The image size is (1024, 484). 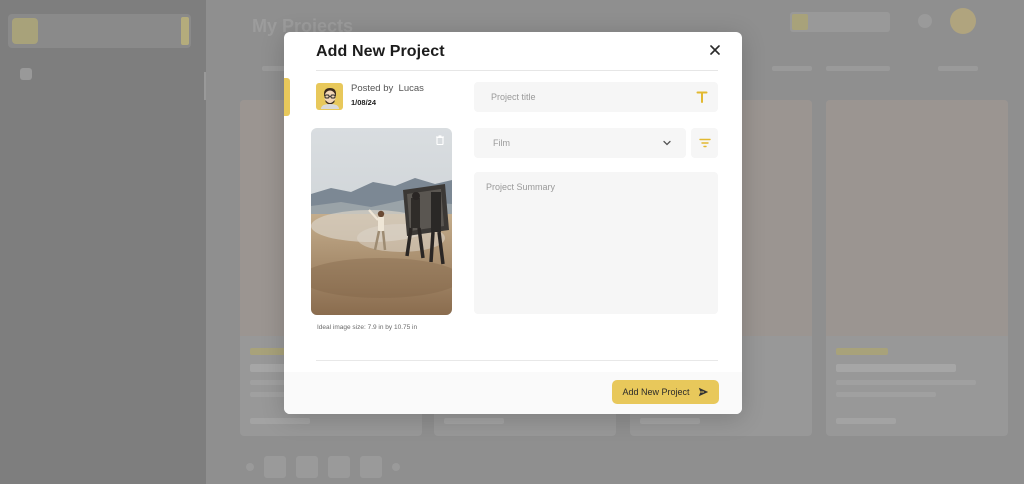 I want to click on close-button, so click(x=715, y=51).